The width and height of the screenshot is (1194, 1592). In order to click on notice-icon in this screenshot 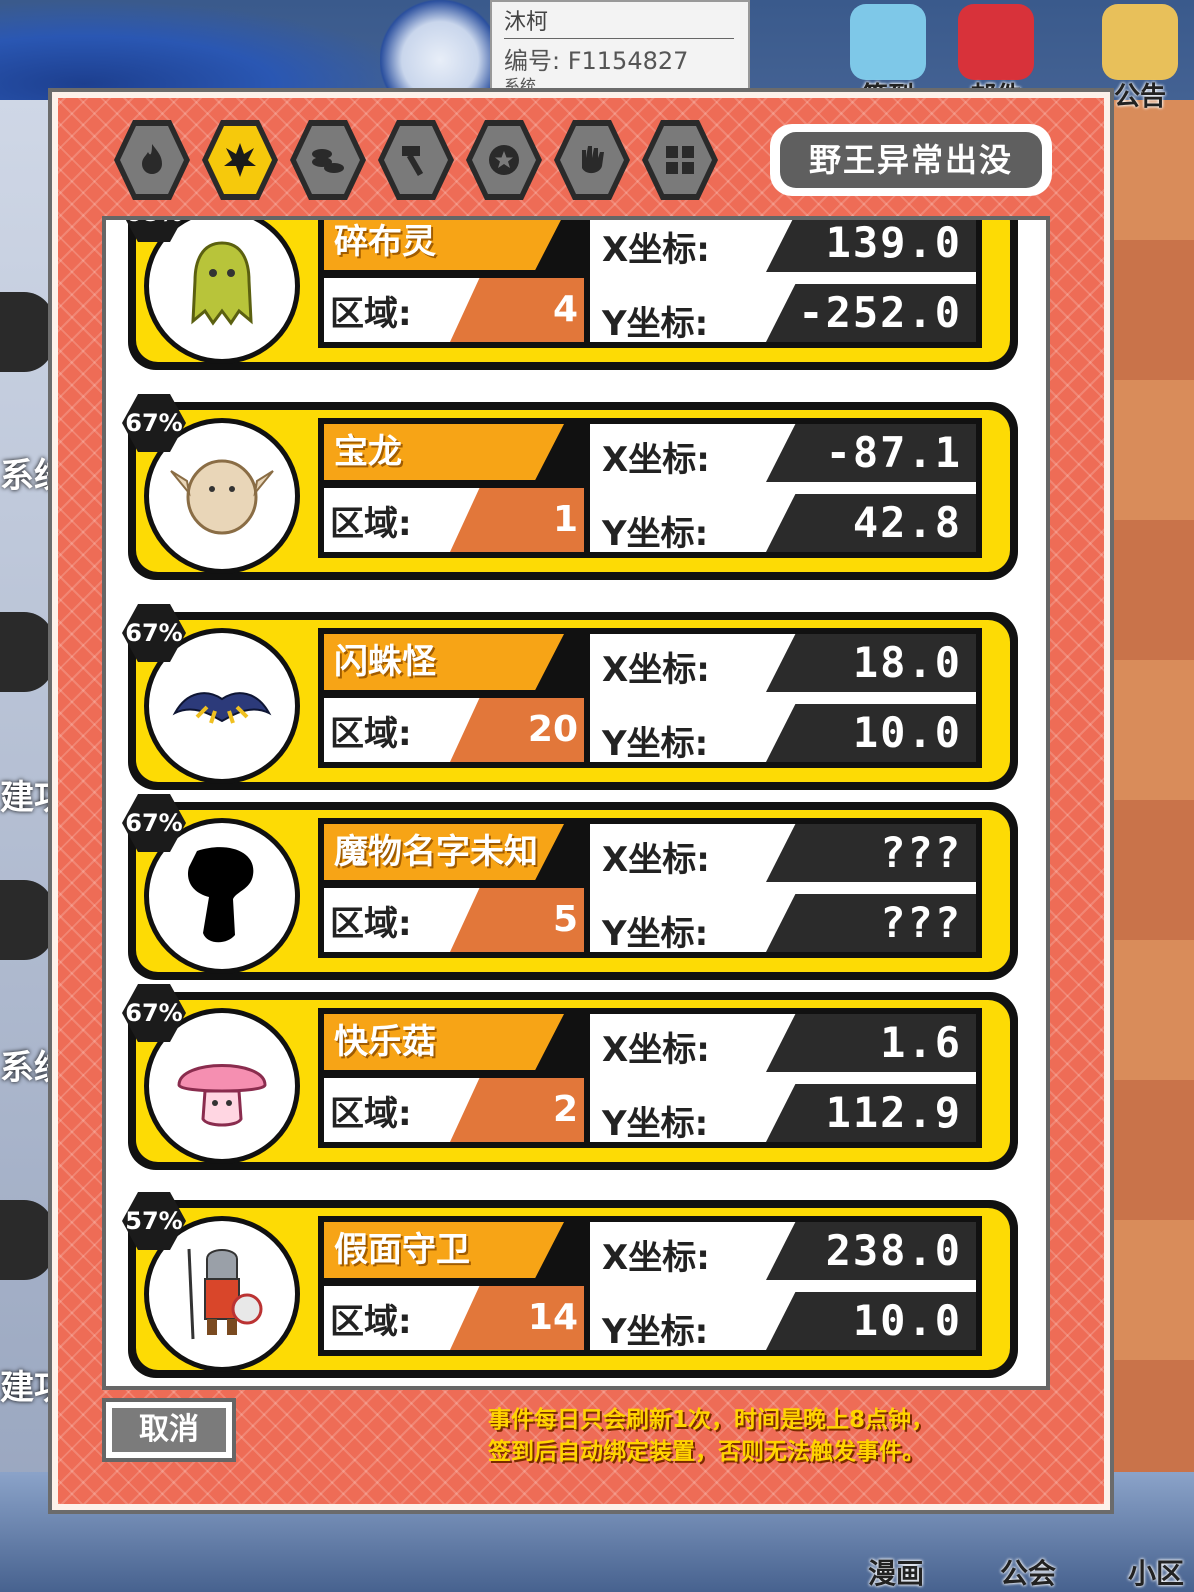, I will do `click(1140, 42)`.